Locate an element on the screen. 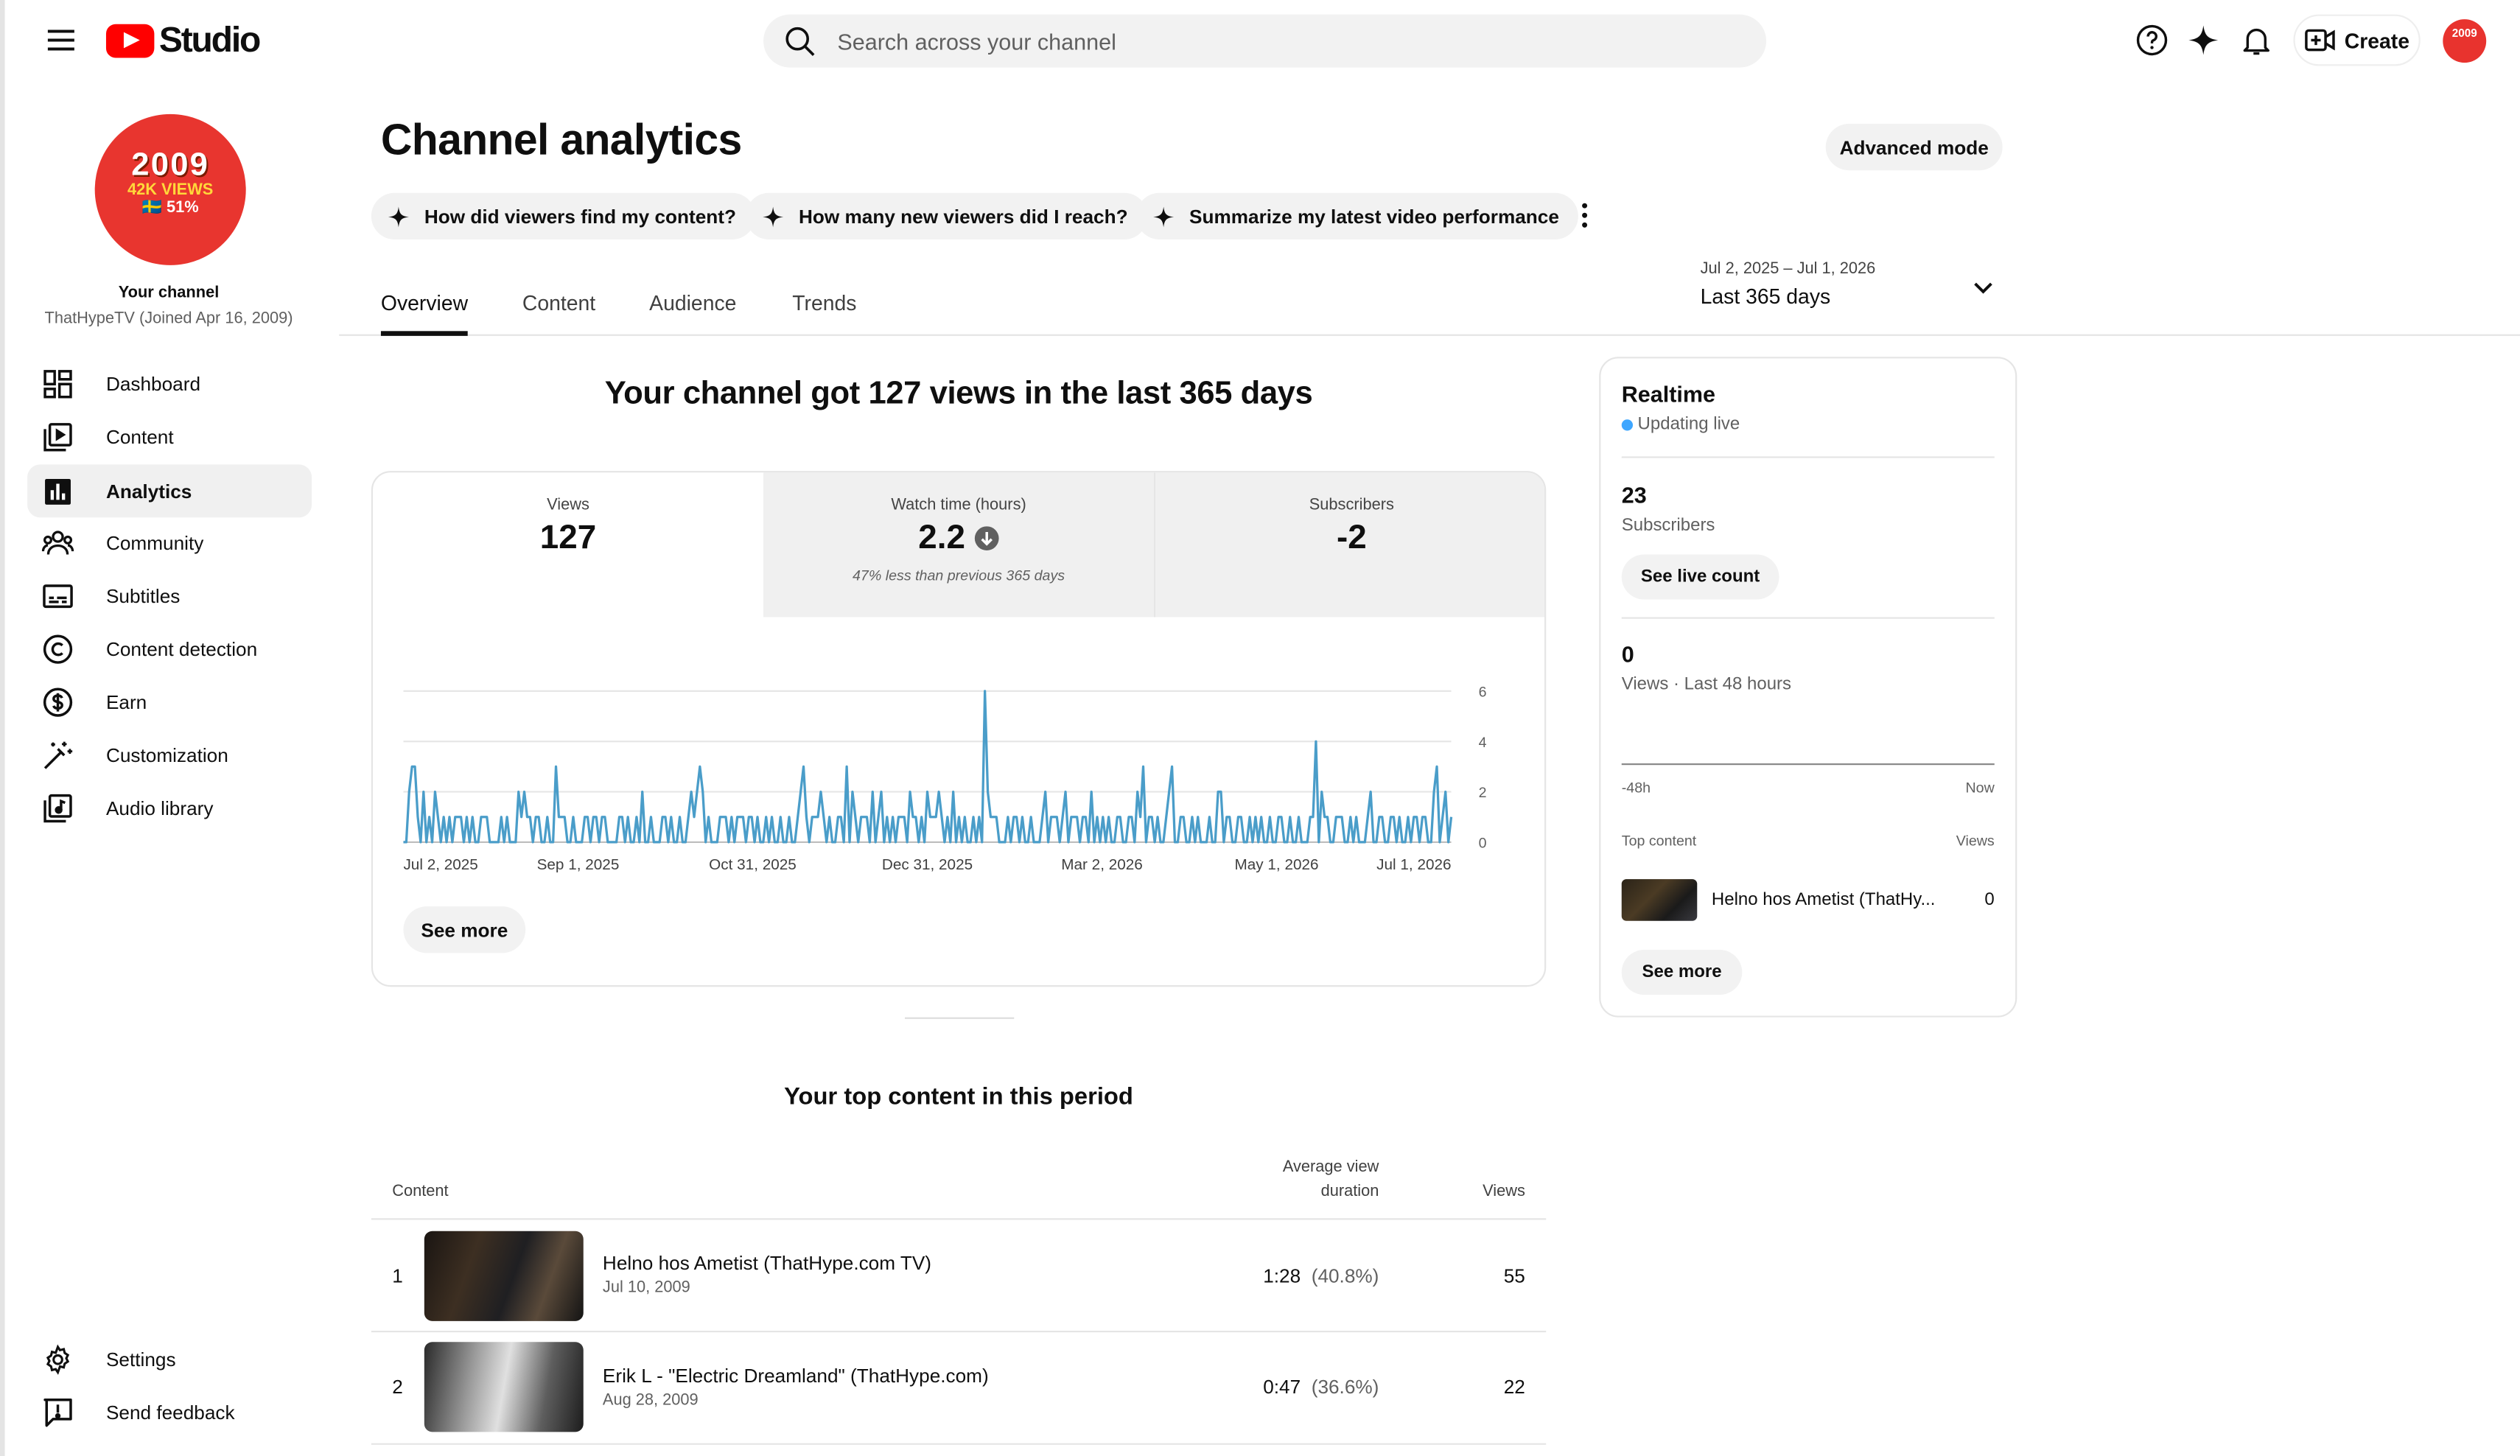  metric-label: Subscribers is located at coordinates (1351, 505).